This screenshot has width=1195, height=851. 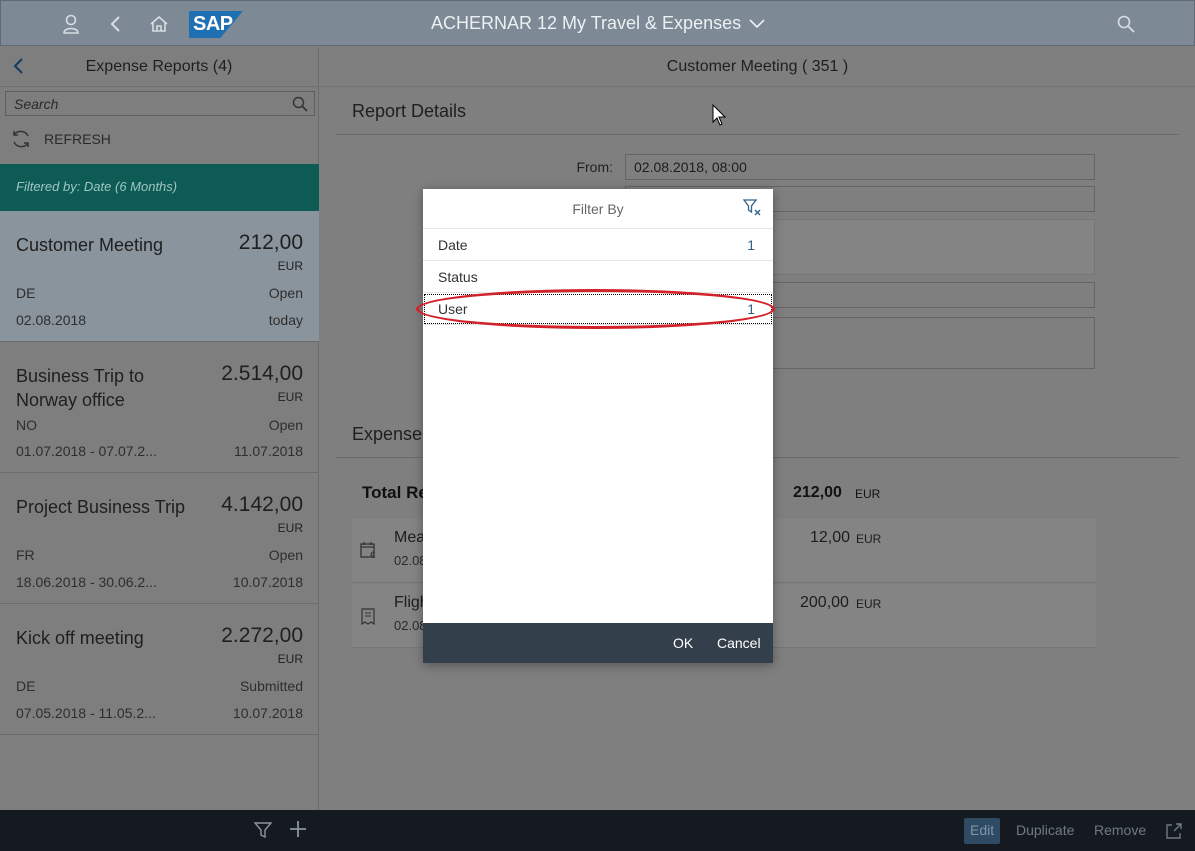 What do you see at coordinates (268, 451) in the screenshot?
I see `item-date-changed: 11.07.2018` at bounding box center [268, 451].